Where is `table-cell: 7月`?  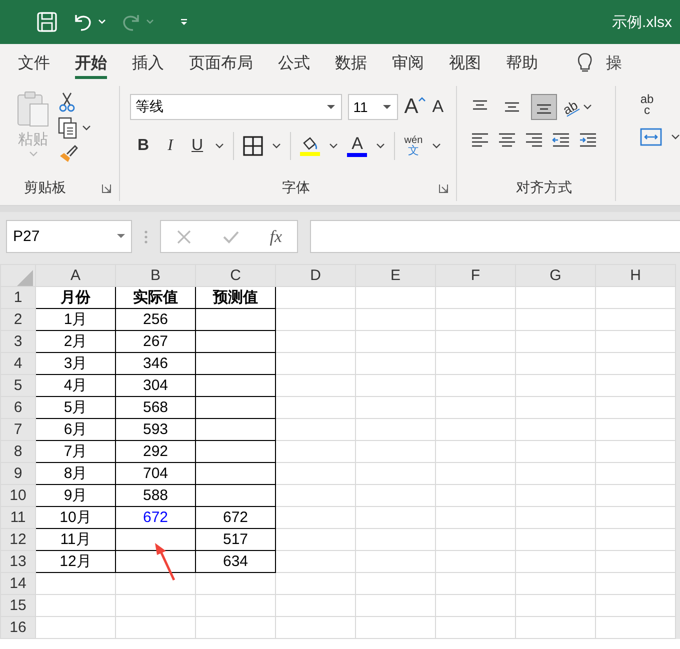 table-cell: 7月 is located at coordinates (76, 451).